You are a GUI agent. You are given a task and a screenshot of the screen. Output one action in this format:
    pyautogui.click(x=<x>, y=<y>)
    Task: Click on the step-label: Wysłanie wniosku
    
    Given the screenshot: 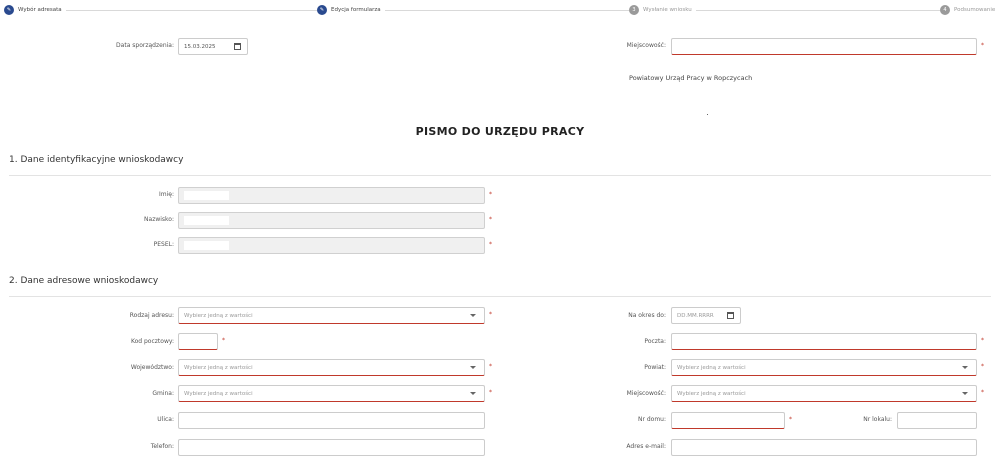 What is the action you would take?
    pyautogui.click(x=667, y=10)
    